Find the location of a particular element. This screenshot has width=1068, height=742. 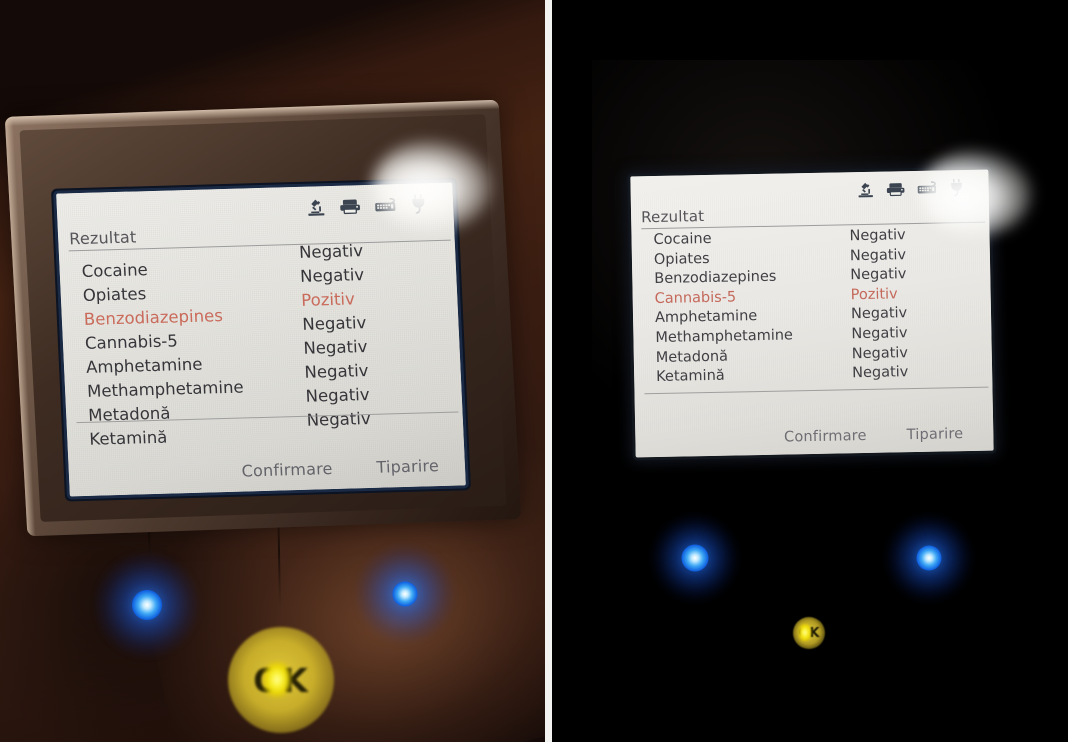

substance-label: Cocaine is located at coordinates (682, 239).